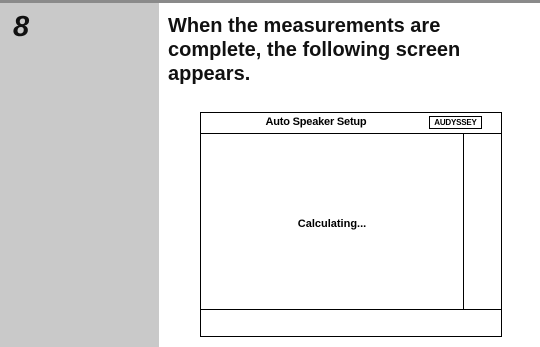  Describe the element at coordinates (455, 122) in the screenshot. I see `audyssey-badge: AUDYSSEY` at that location.